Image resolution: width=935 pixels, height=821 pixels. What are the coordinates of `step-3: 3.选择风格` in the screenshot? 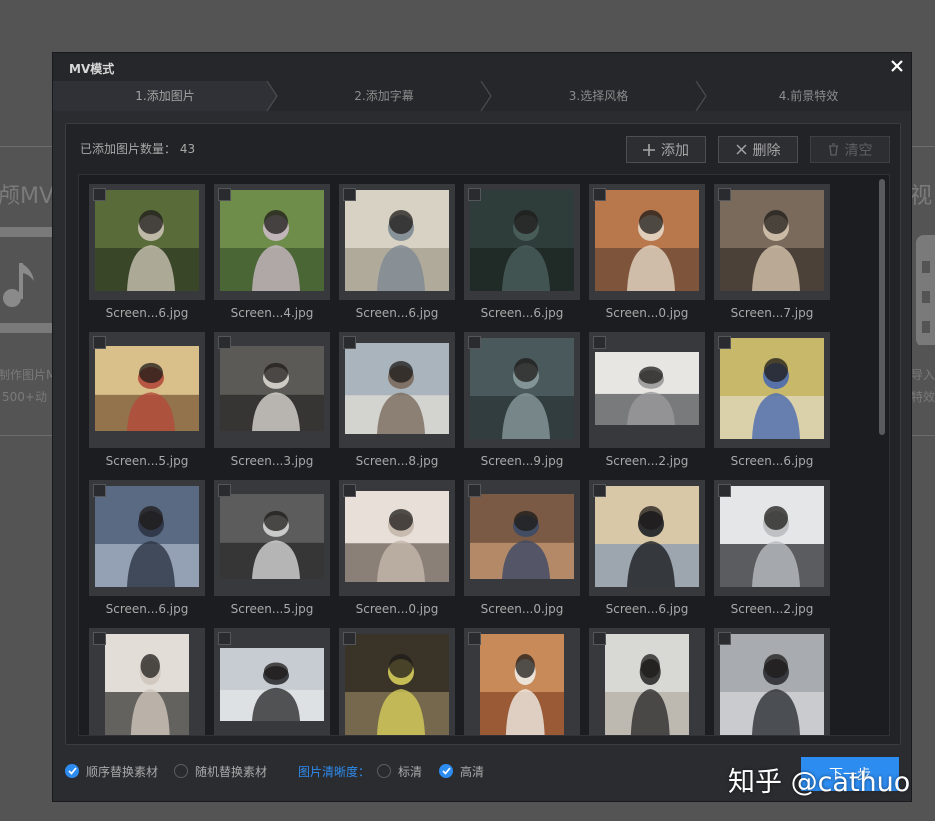 It's located at (598, 96).